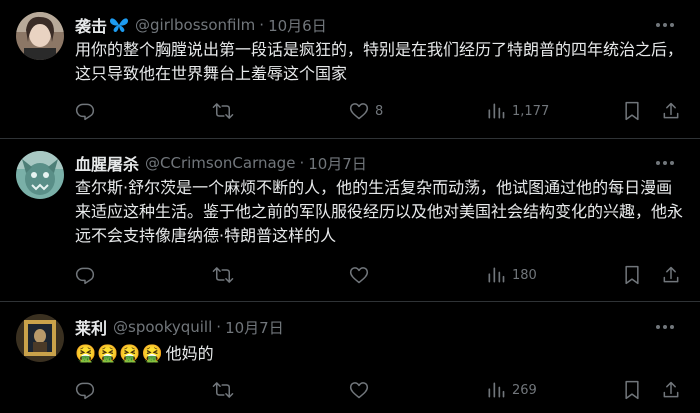  What do you see at coordinates (107, 163) in the screenshot?
I see `display-name: 血腥屠杀` at bounding box center [107, 163].